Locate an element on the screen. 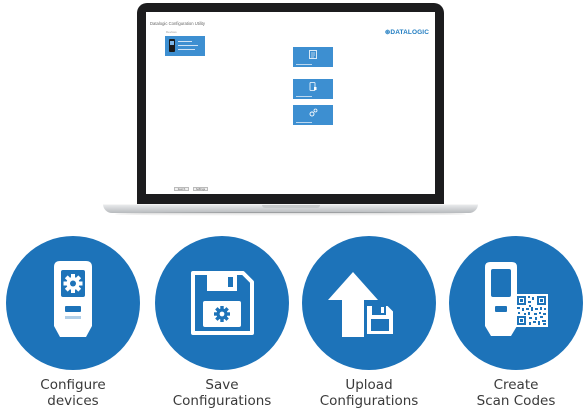 The width and height of the screenshot is (583, 420). floppy-disk-icon is located at coordinates (222, 303).